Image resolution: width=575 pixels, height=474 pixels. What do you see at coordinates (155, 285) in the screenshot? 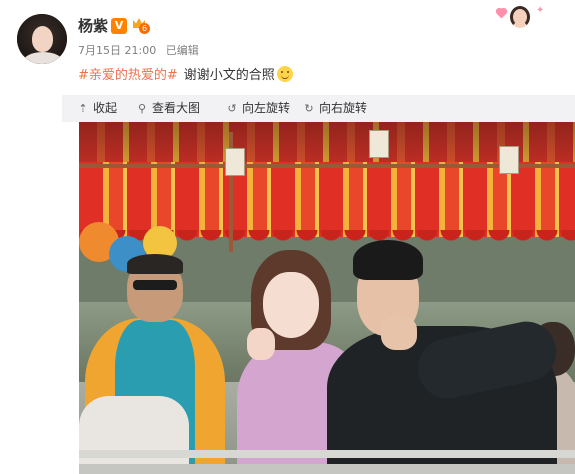
I see `sunglasses` at bounding box center [155, 285].